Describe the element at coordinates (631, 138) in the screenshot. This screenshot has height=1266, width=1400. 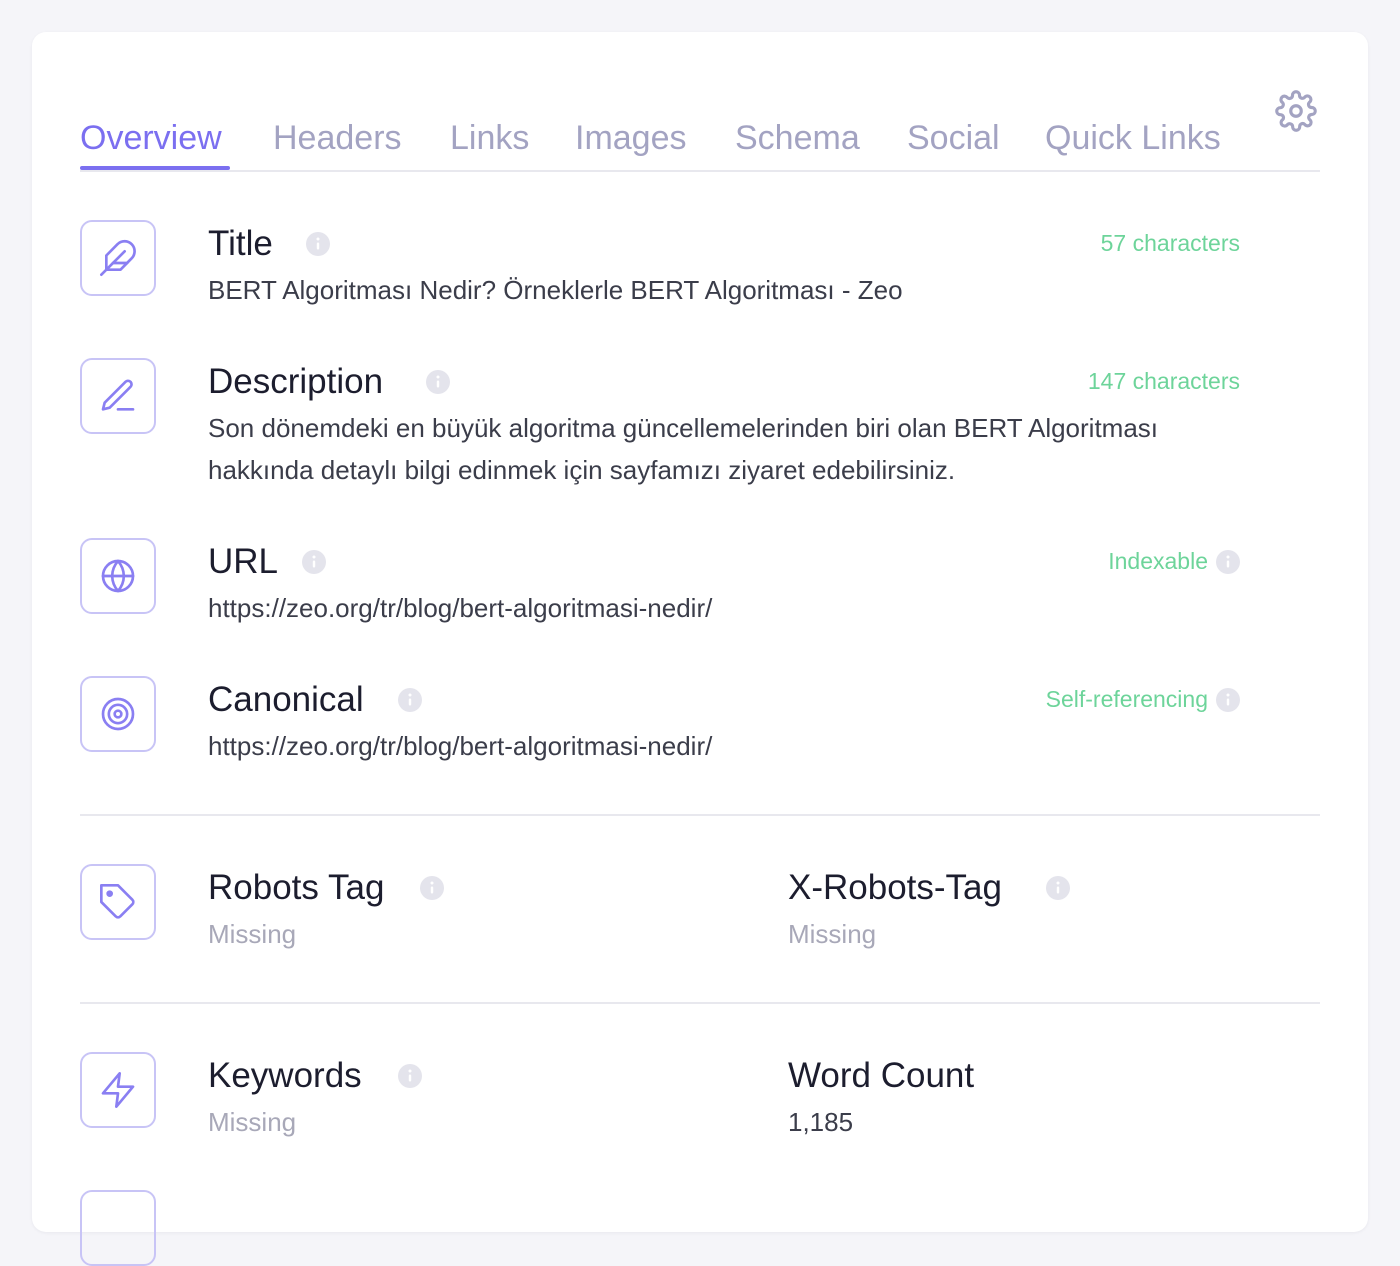
I see `tab-images: Images` at that location.